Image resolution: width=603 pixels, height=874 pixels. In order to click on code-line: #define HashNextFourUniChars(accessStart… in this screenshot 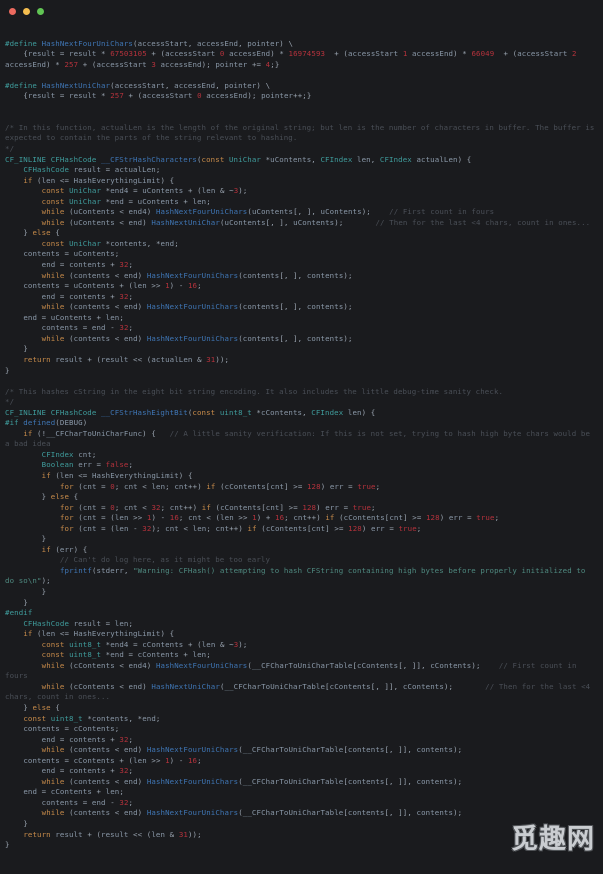, I will do `click(149, 43)`.